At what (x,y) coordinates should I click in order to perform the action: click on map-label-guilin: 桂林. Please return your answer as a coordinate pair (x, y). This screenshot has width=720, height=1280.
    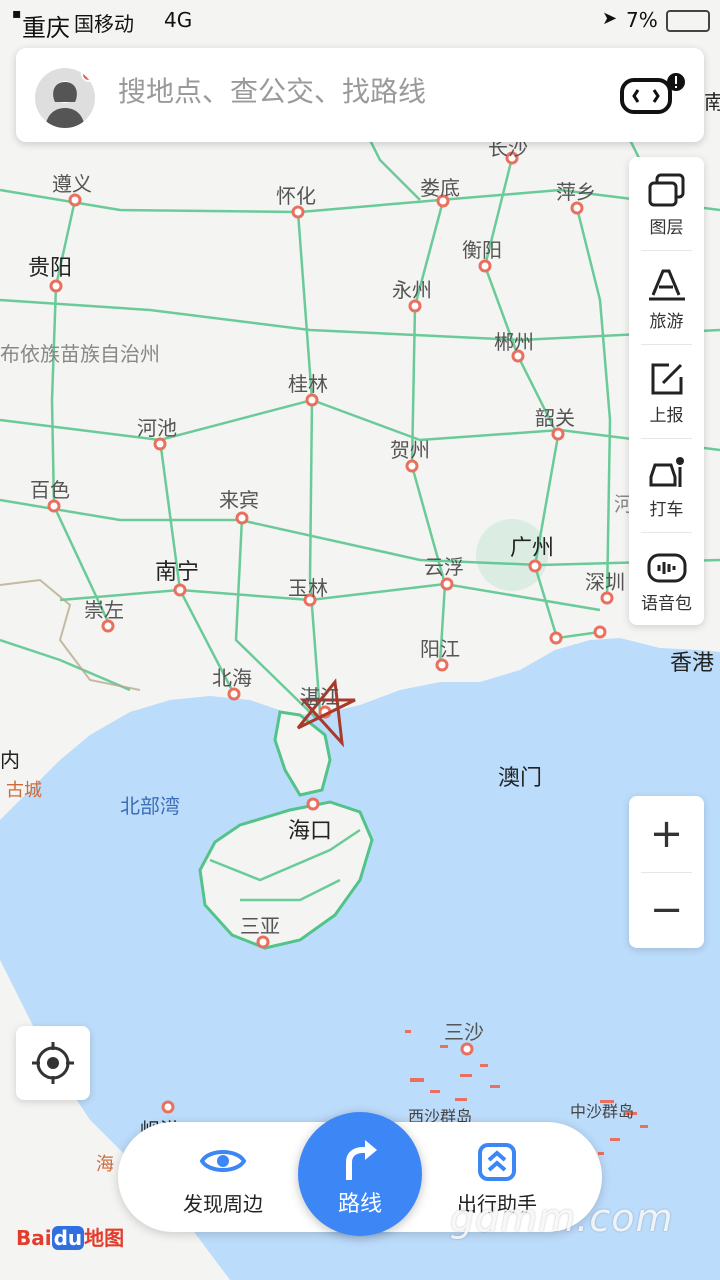
    Looking at the image, I should click on (308, 384).